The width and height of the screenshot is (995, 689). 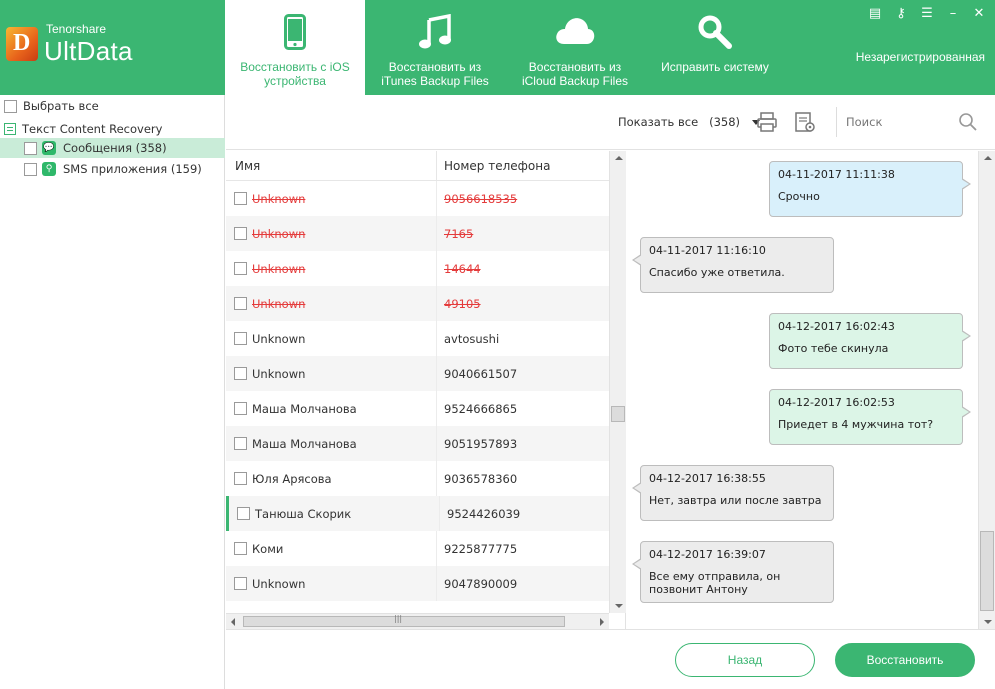 I want to click on table-row: Маша Молчанова 9051957893, so click(x=417, y=443).